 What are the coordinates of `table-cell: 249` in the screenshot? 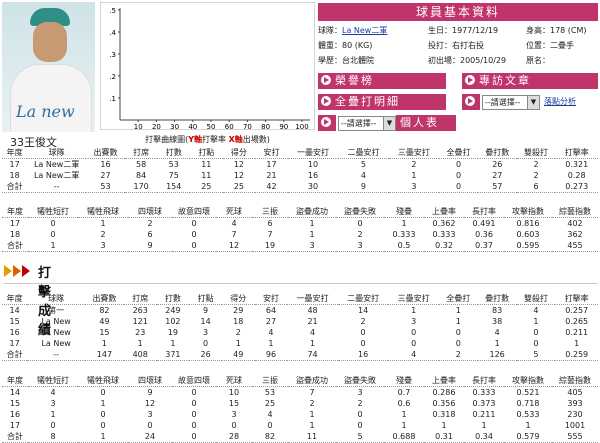 It's located at (173, 310).